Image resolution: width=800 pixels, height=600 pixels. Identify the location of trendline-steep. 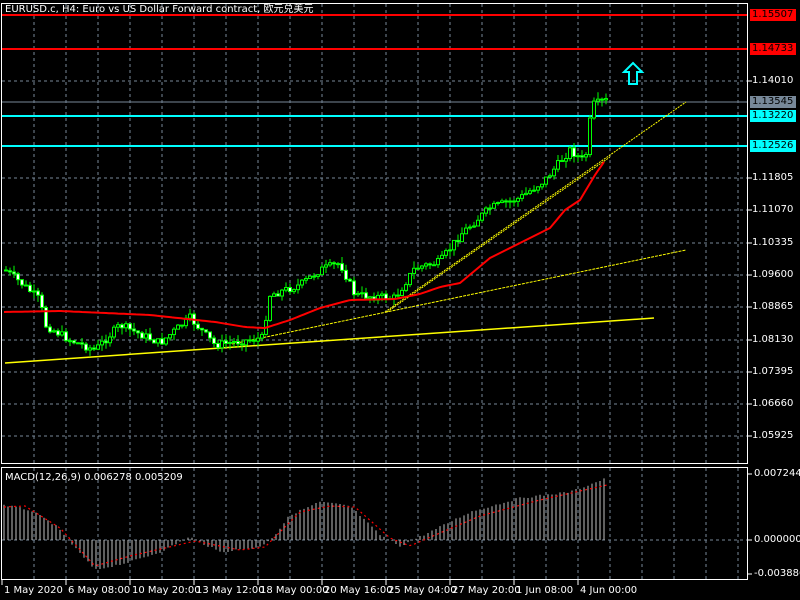
(535, 207).